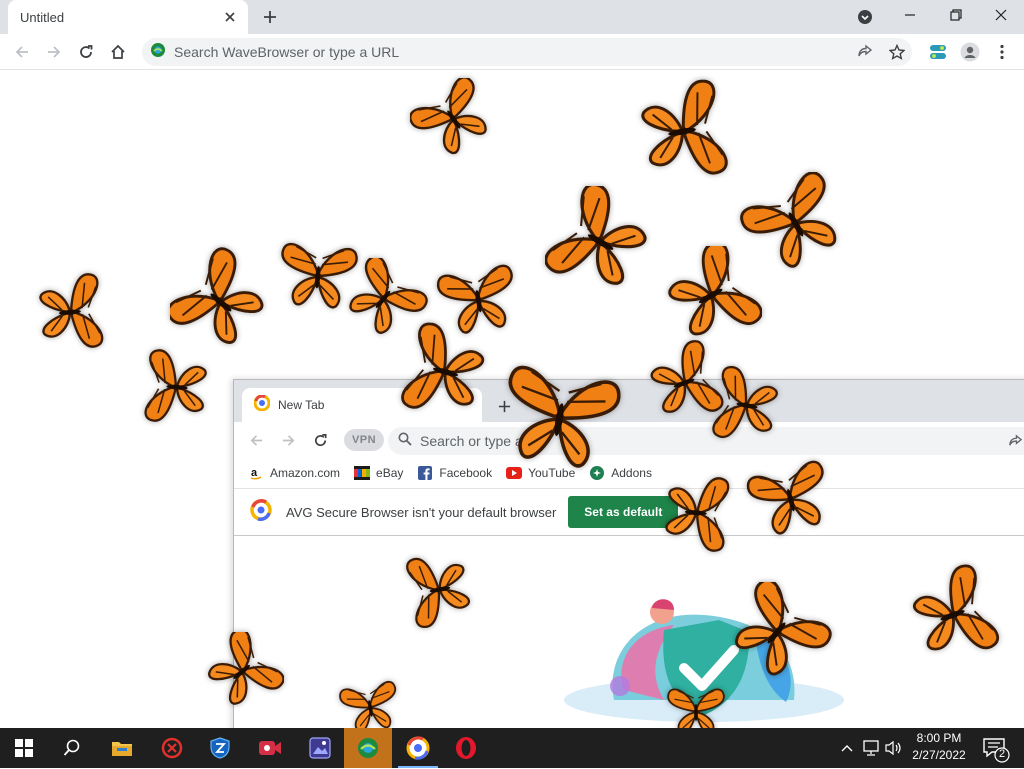 Image resolution: width=1024 pixels, height=769 pixels. I want to click on inner-forward-arrow-icon, so click(288, 440).